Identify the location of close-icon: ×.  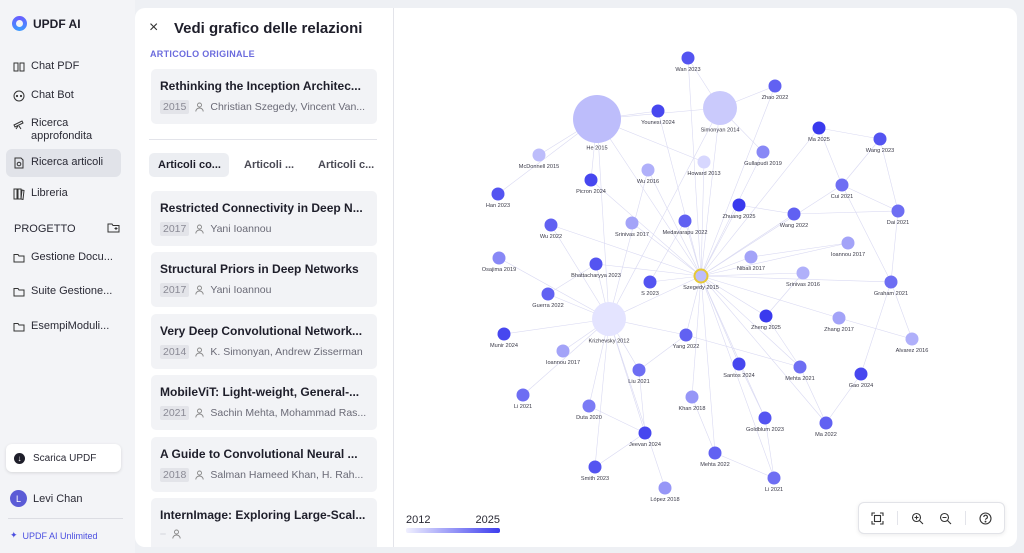
(155, 28).